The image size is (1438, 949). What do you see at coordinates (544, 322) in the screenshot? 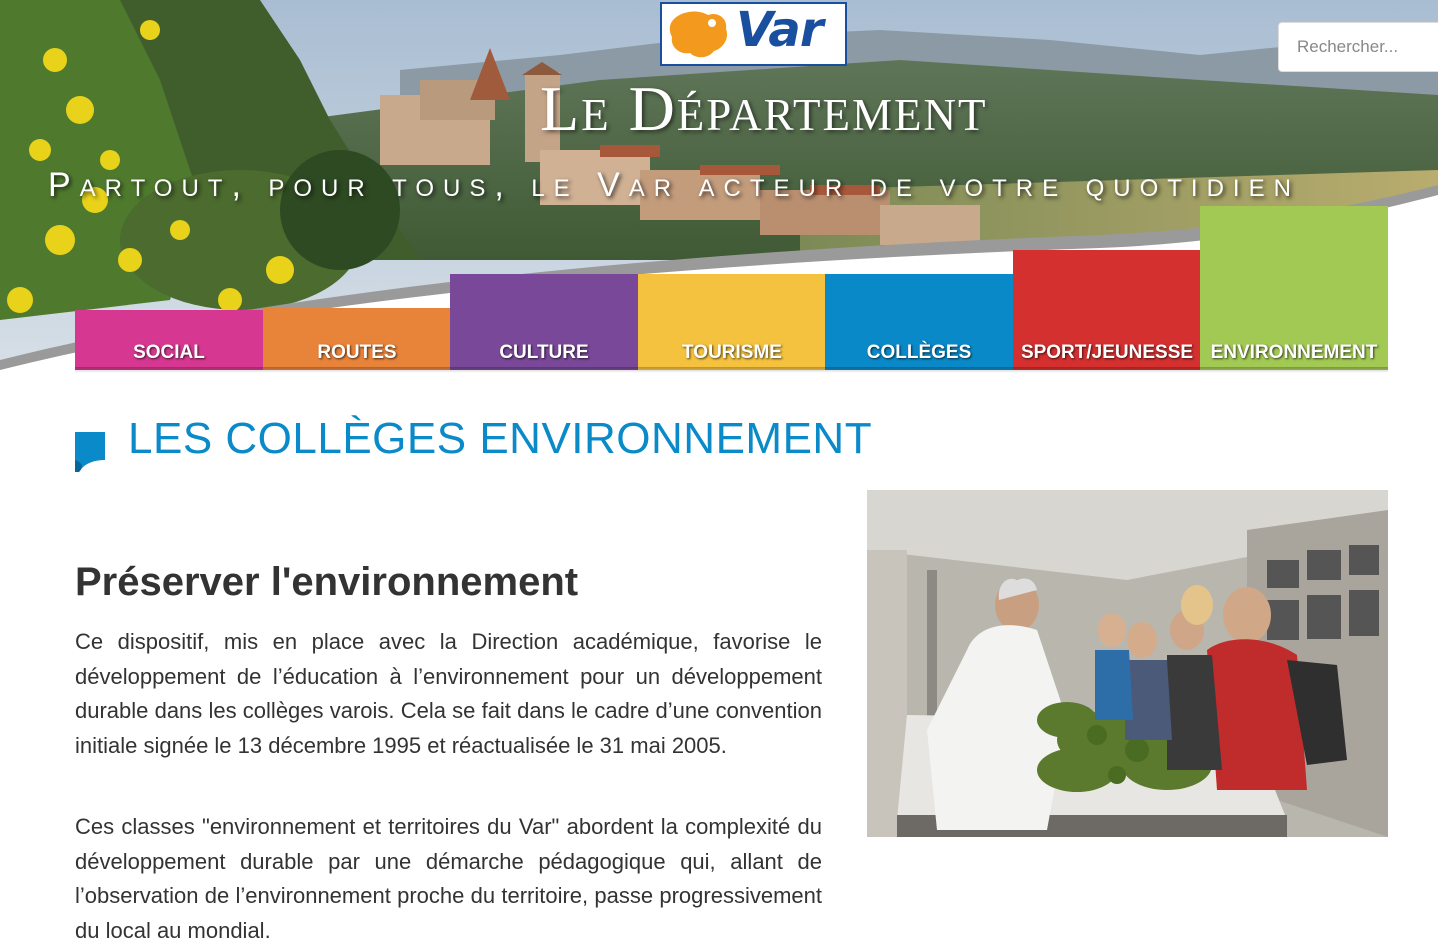
I see `nav-item-culture: CULTURE` at bounding box center [544, 322].